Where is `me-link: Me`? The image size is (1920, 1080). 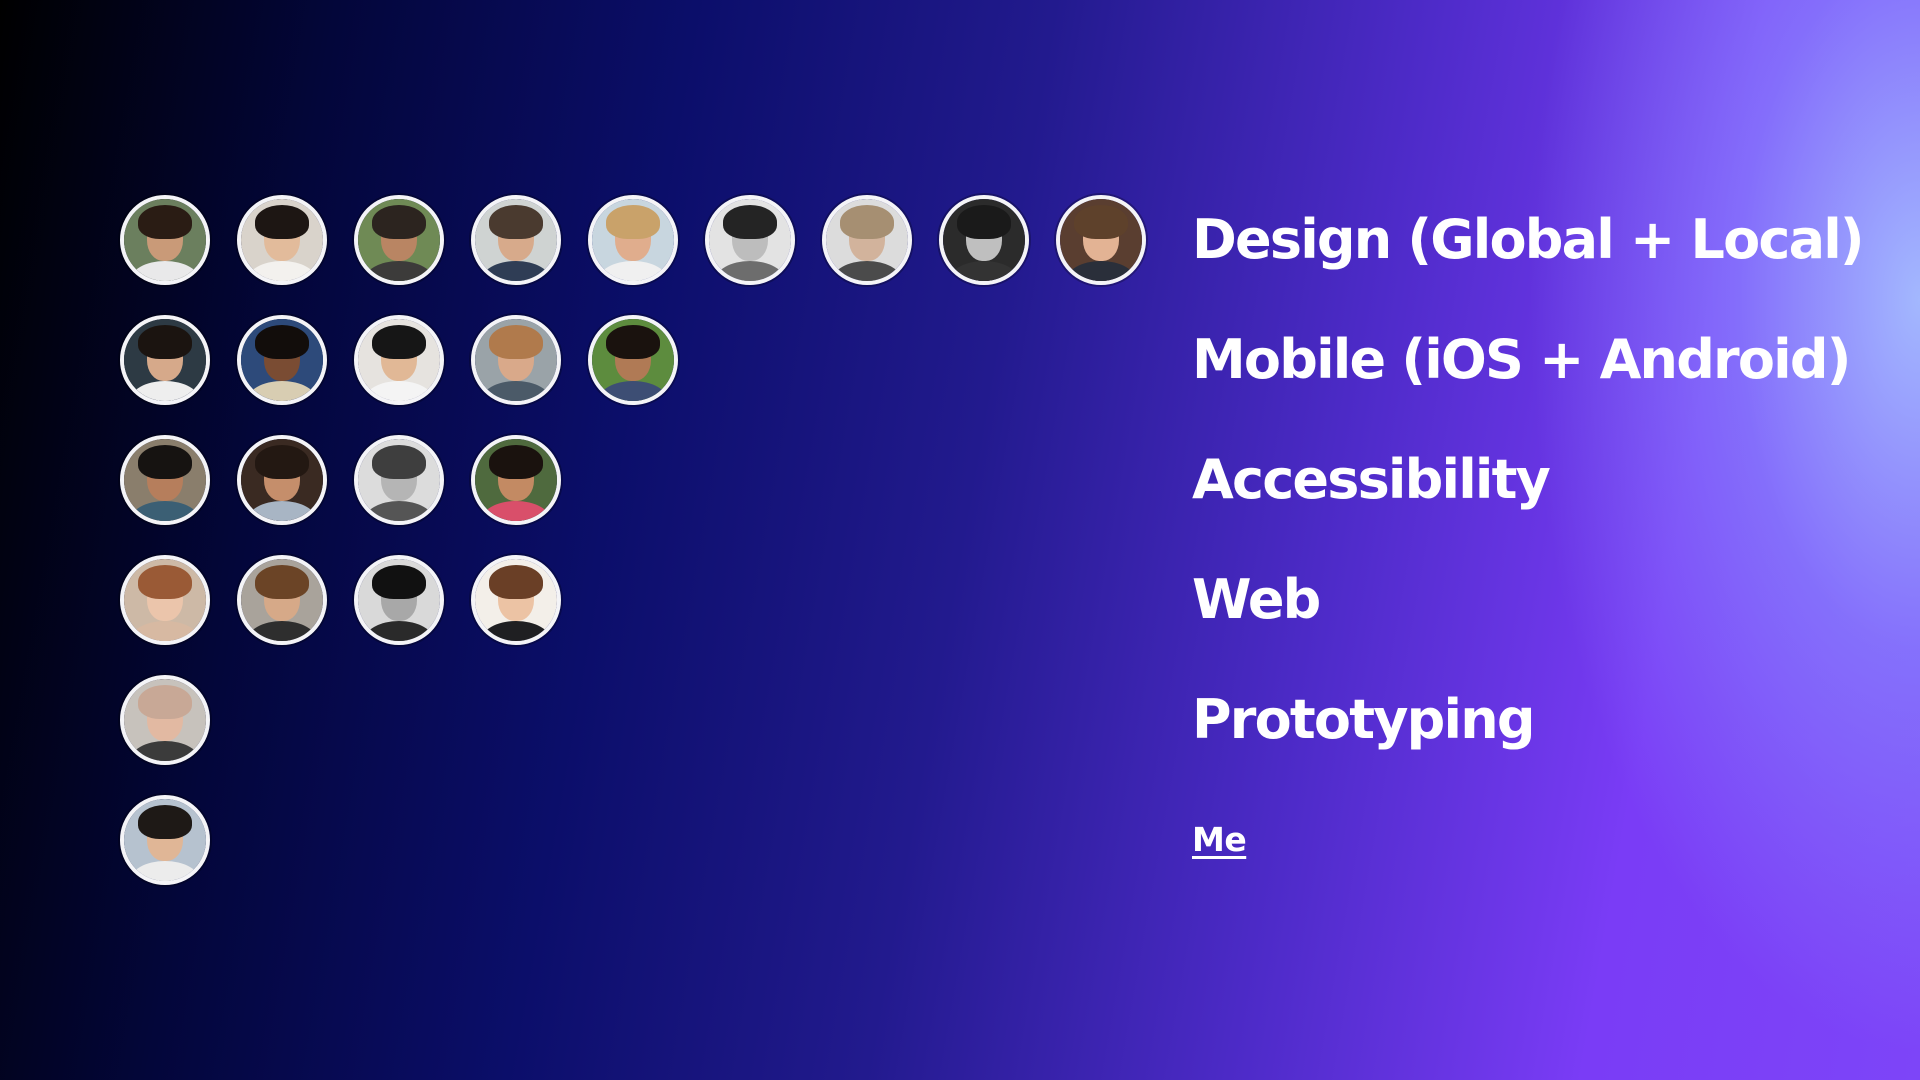 me-link: Me is located at coordinates (1219, 840).